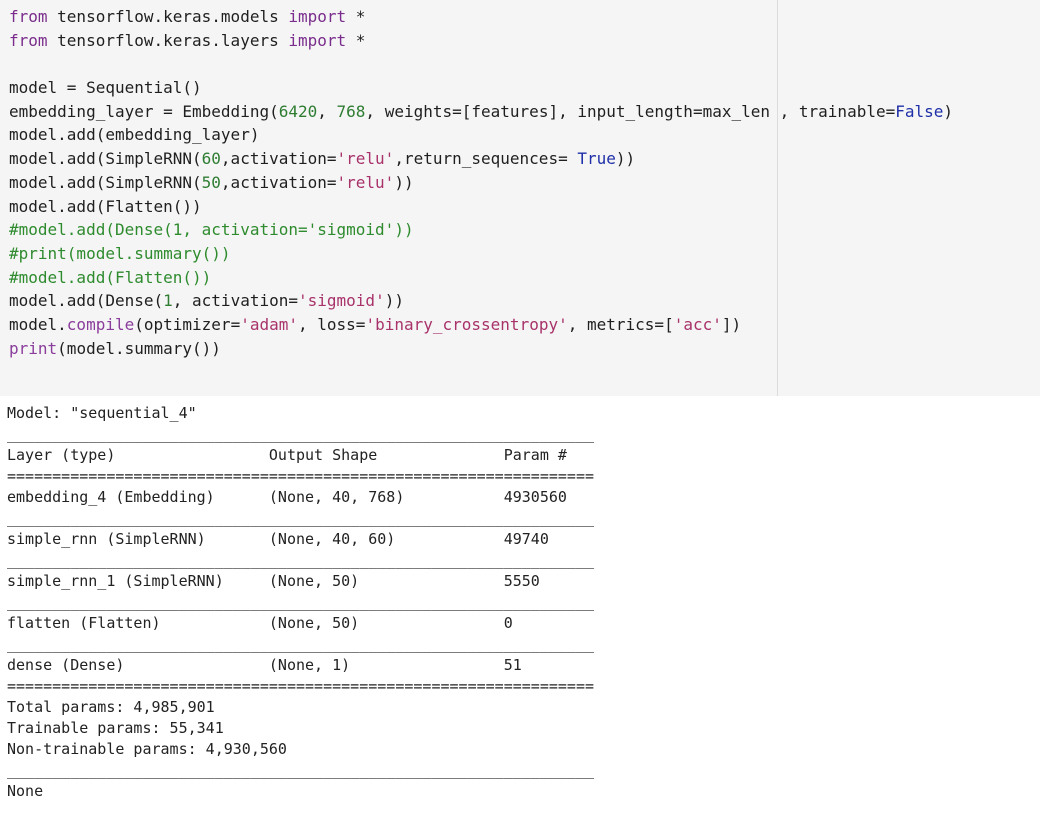  I want to click on code-token: , loss=, so click(332, 324).